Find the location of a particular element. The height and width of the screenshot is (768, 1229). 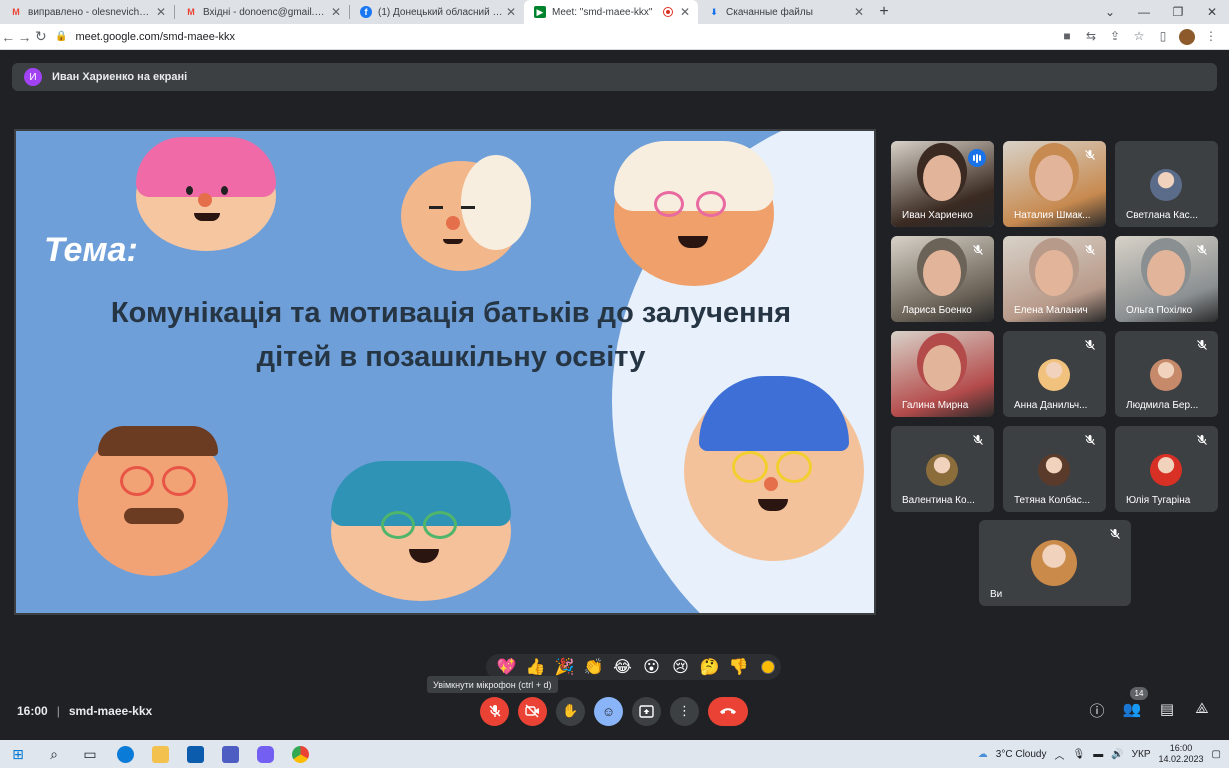

participant-tile: Юлія Тугаріна is located at coordinates (1166, 469).